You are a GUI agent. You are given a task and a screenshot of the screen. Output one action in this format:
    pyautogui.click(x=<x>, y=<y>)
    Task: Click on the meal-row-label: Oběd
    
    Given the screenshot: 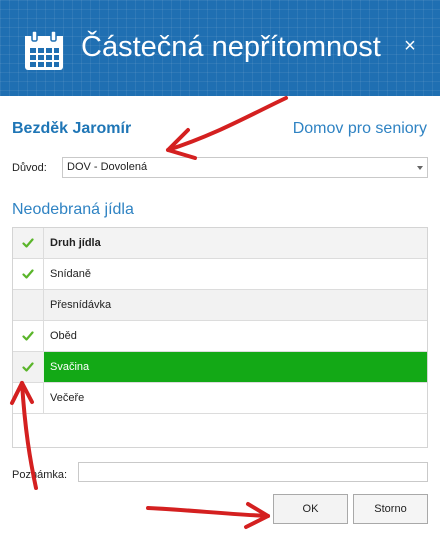 What is the action you would take?
    pyautogui.click(x=63, y=336)
    